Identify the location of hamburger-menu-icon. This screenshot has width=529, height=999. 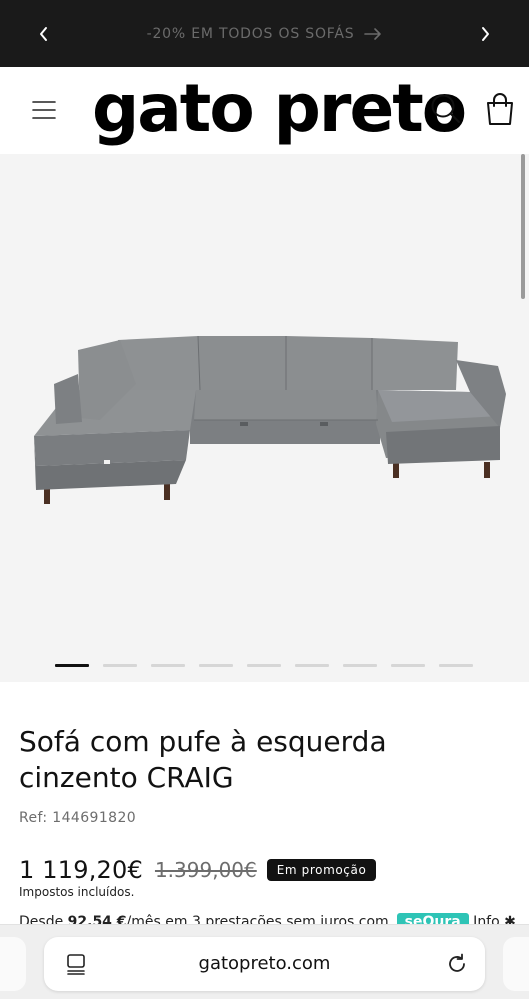
(44, 110).